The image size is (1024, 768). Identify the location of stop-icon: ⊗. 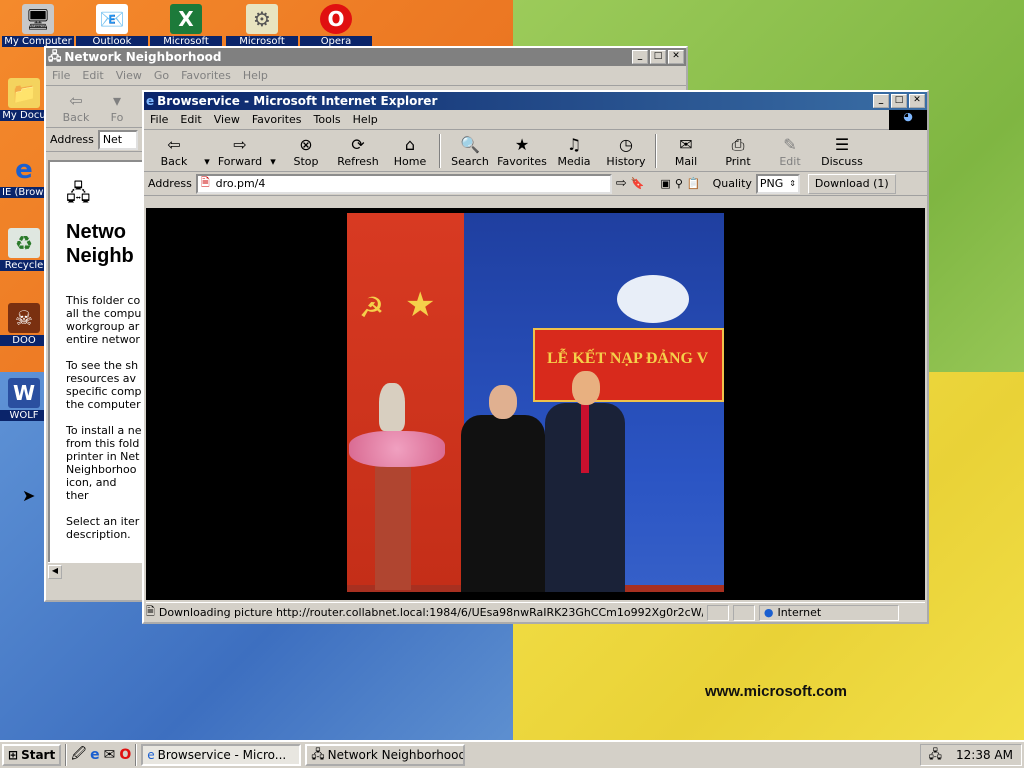
(306, 144).